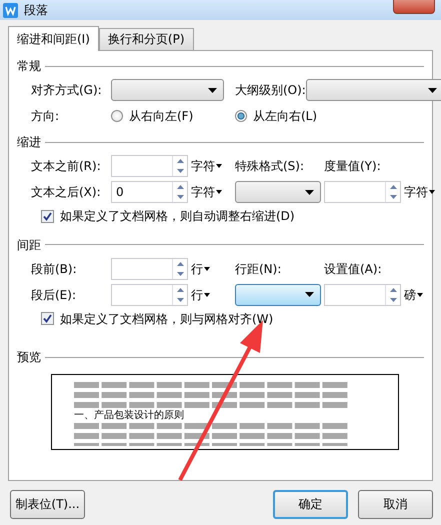 The height and width of the screenshot is (525, 441). I want to click on tab: 换行和分页(P), so click(146, 39).